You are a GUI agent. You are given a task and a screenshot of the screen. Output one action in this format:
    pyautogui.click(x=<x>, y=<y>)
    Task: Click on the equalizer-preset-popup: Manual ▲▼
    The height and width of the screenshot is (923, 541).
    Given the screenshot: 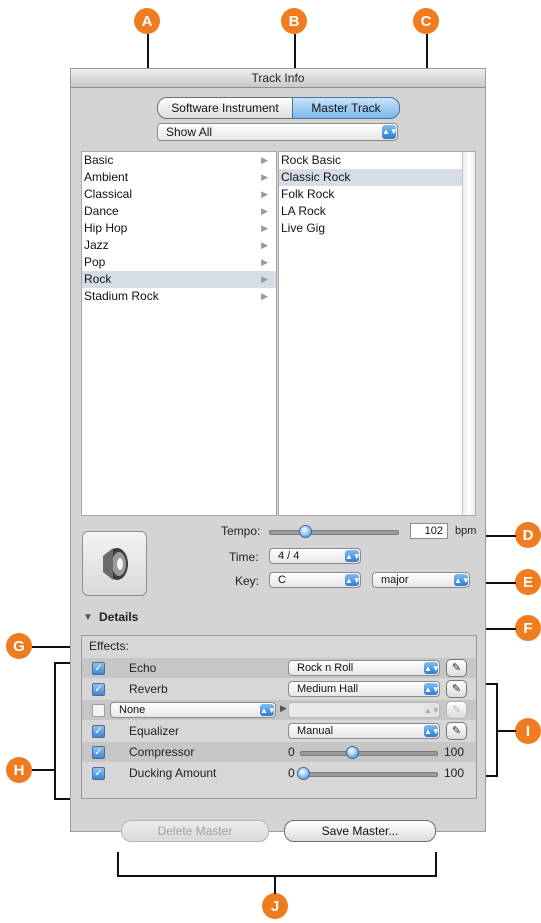 What is the action you would take?
    pyautogui.click(x=364, y=731)
    